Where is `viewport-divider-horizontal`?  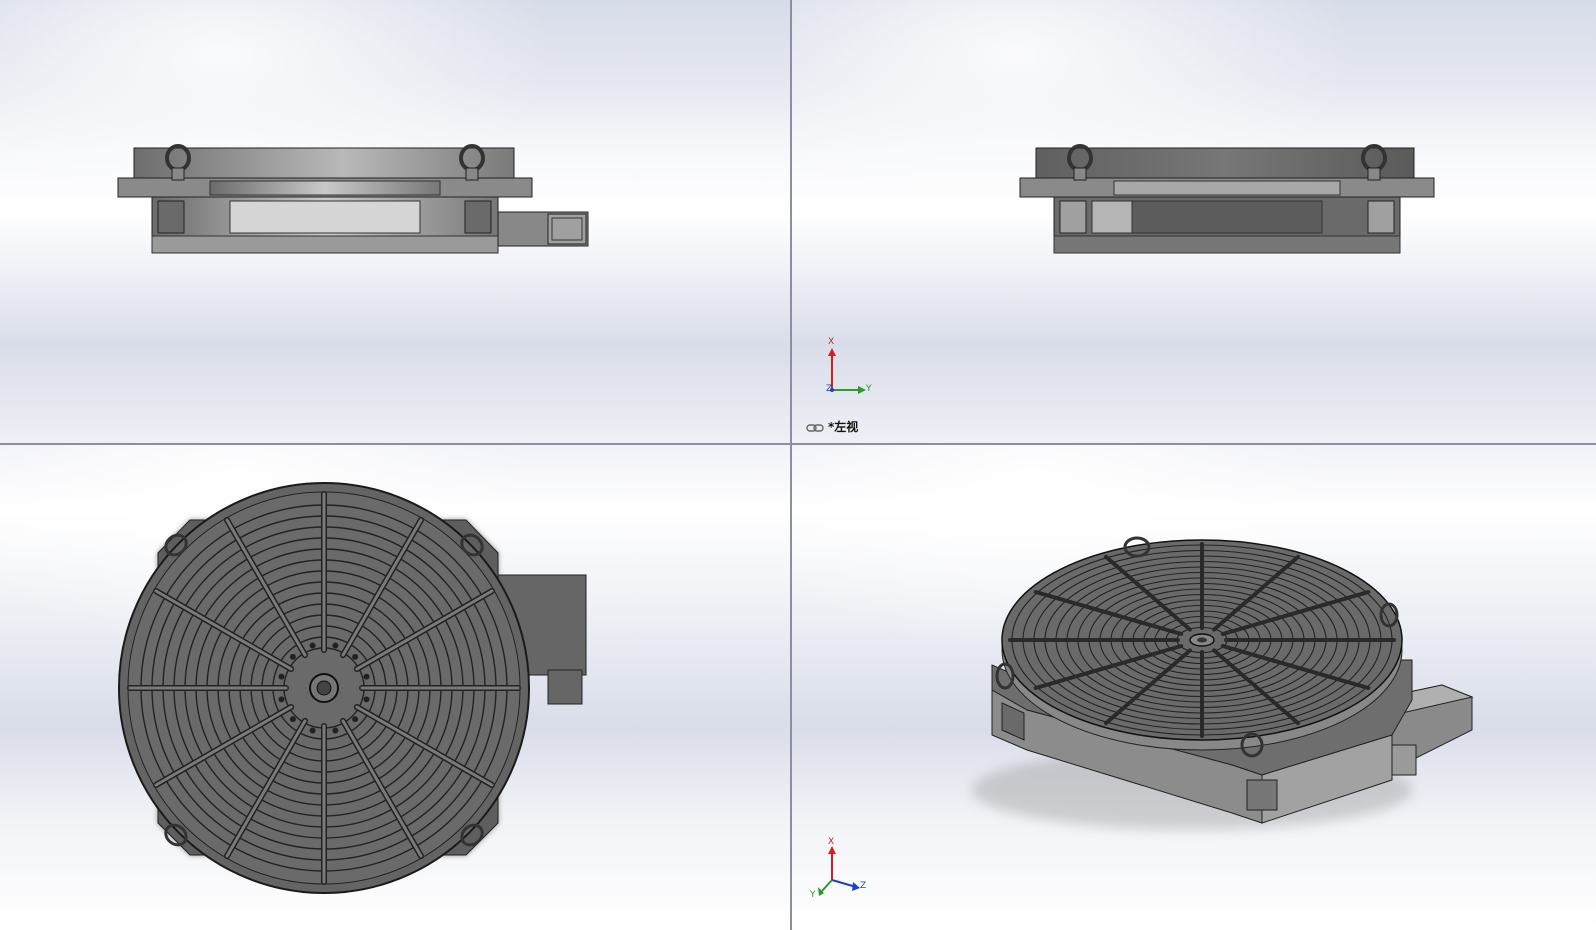
viewport-divider-horizontal is located at coordinates (798, 444).